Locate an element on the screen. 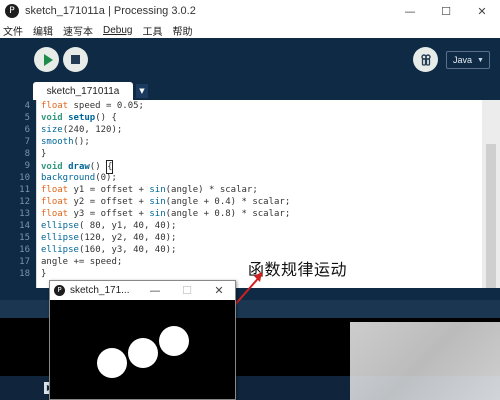 The image size is (500, 400). window-title: sketch_171011a | Processing 3.0.2 is located at coordinates (110, 11).